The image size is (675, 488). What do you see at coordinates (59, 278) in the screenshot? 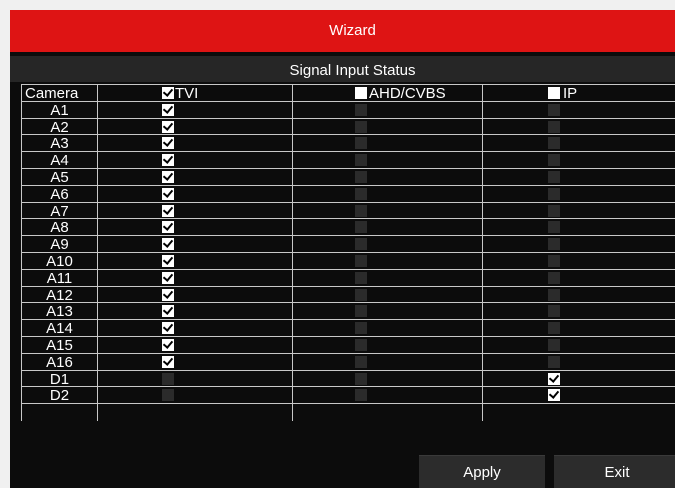
I see `camera-name: A11` at bounding box center [59, 278].